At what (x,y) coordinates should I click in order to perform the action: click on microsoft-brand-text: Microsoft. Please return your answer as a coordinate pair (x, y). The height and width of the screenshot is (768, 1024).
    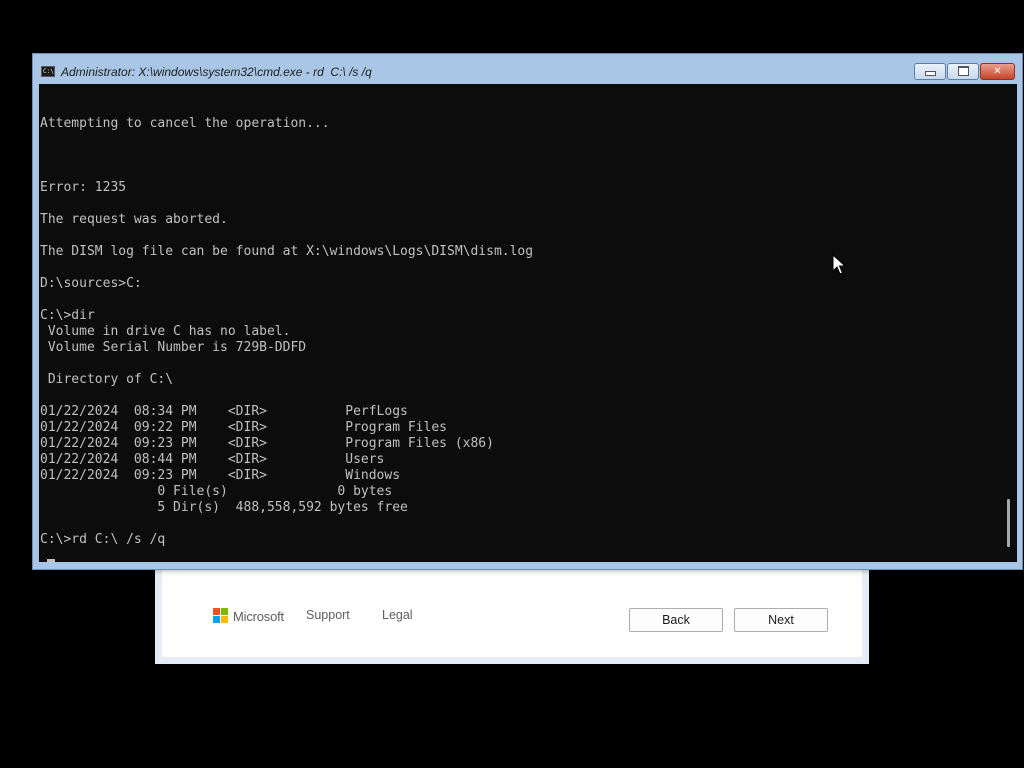
    Looking at the image, I should click on (258, 616).